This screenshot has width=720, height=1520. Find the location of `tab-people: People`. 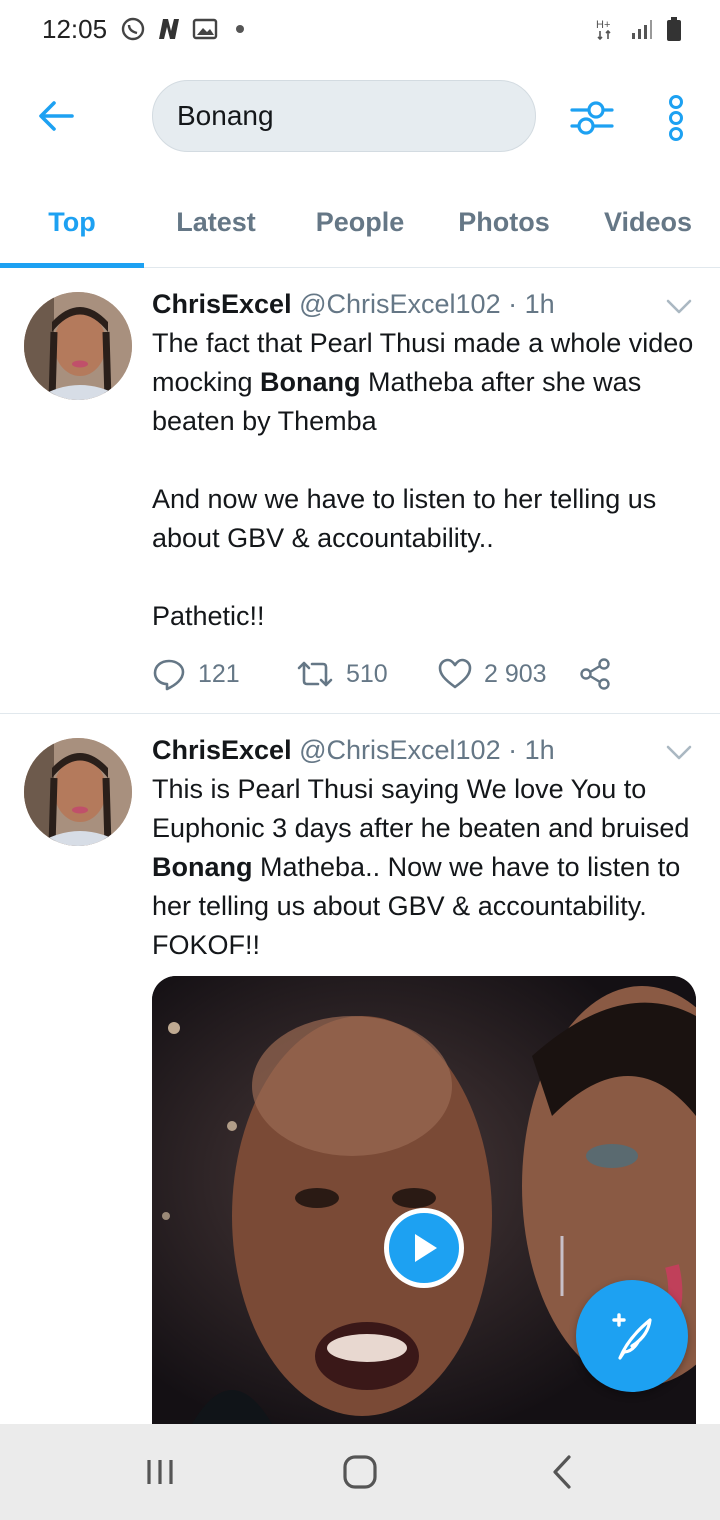

tab-people: People is located at coordinates (360, 222).